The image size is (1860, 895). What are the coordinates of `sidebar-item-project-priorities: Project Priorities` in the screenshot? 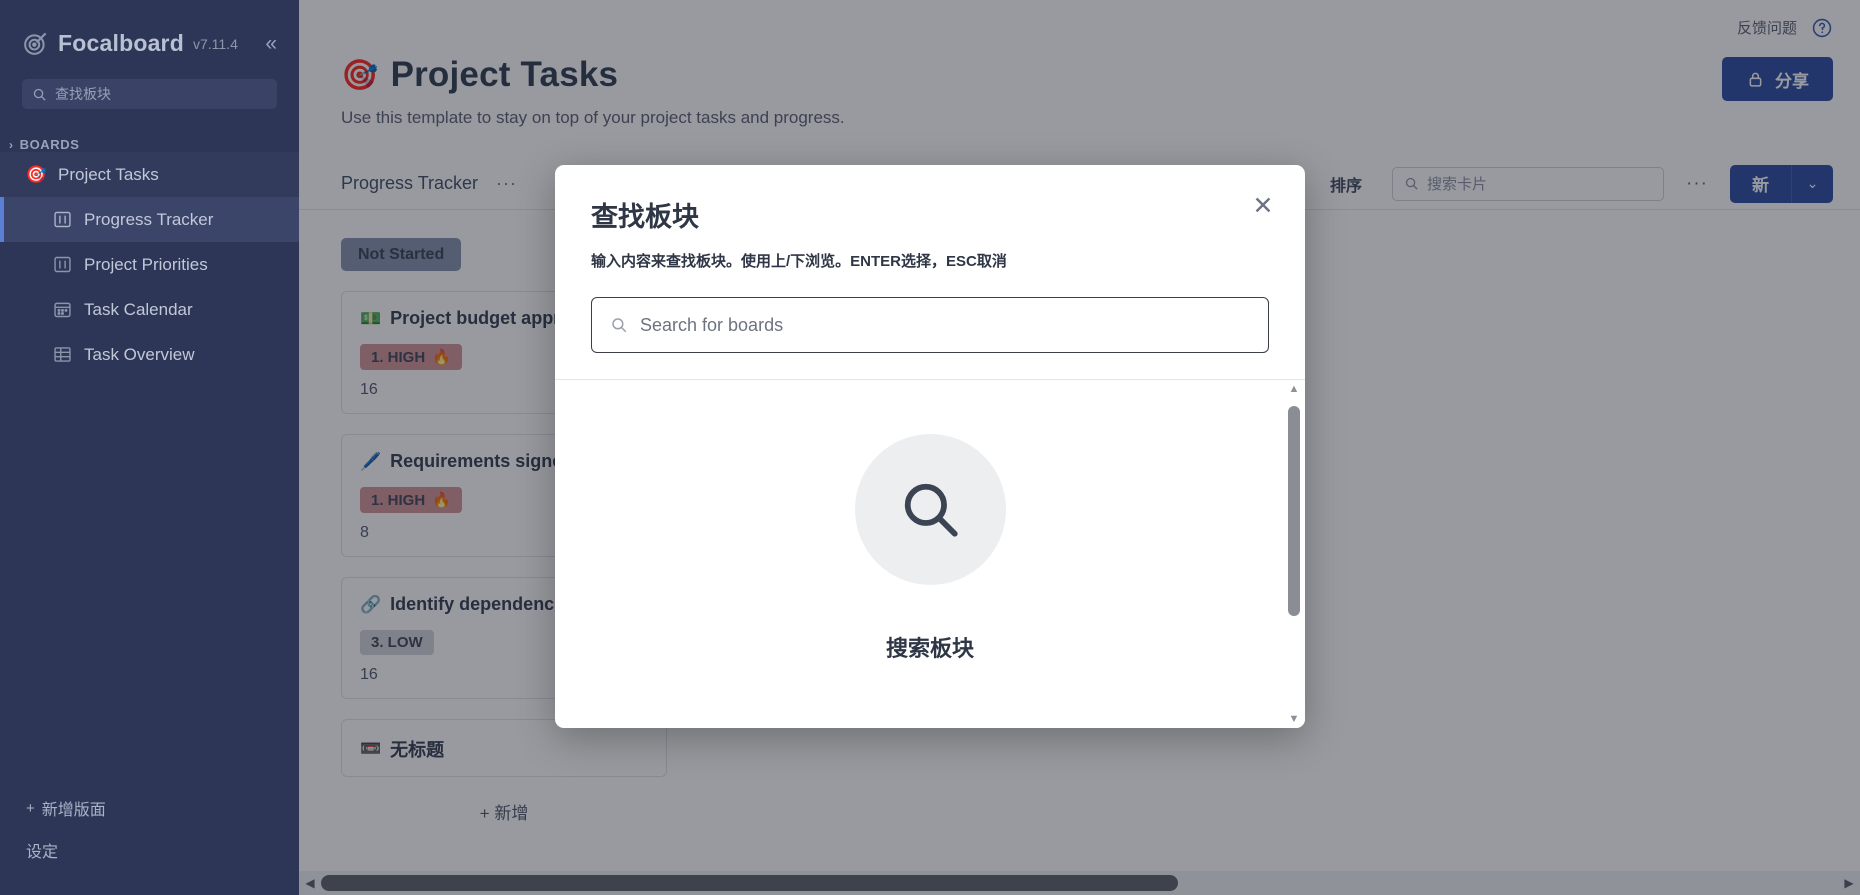 It's located at (149, 264).